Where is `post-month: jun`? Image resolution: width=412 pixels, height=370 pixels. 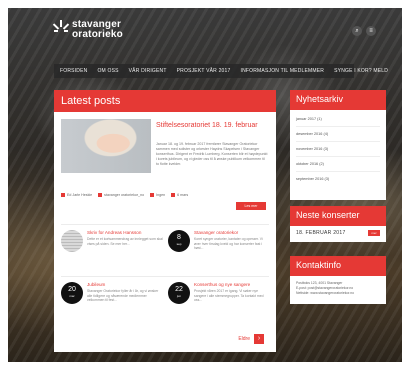 post-month: jun is located at coordinates (178, 296).